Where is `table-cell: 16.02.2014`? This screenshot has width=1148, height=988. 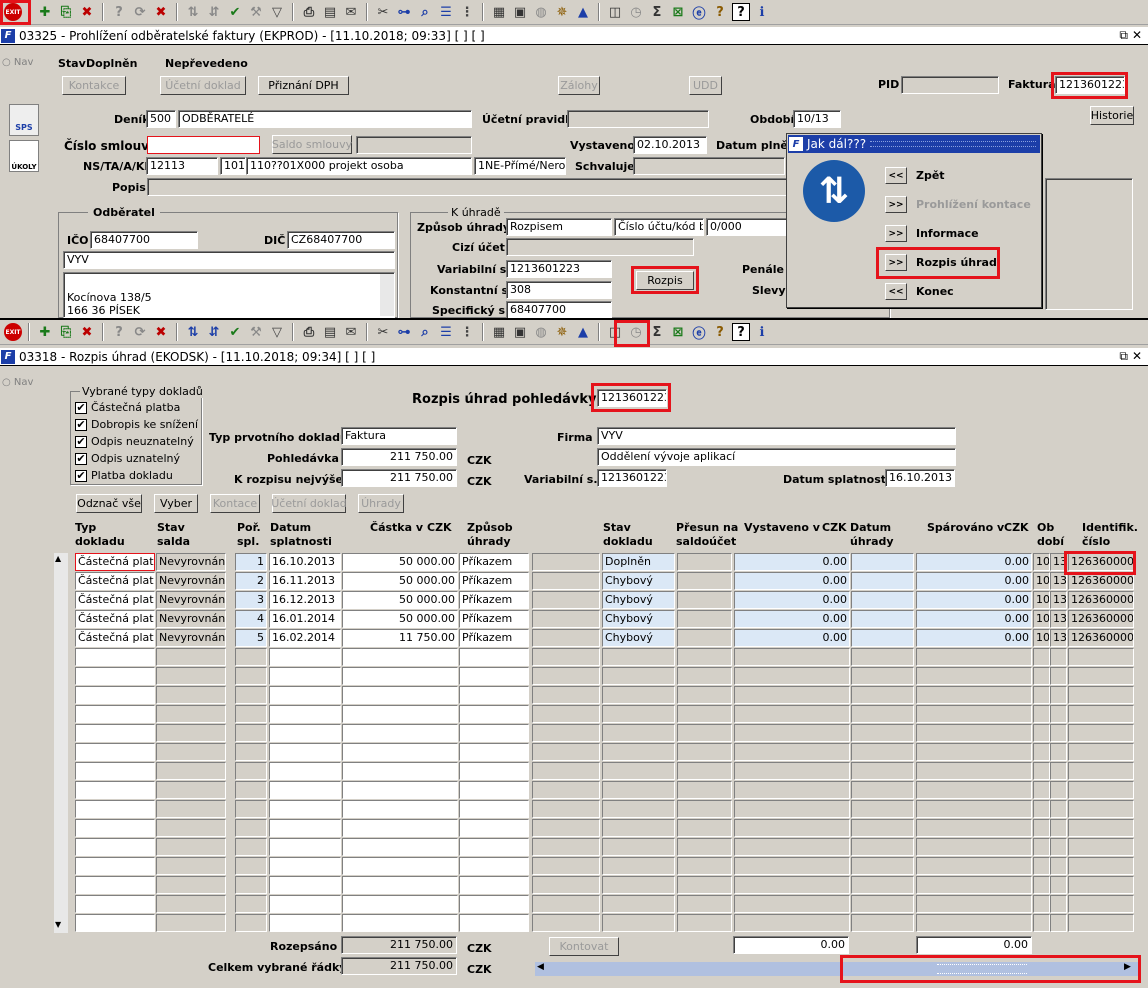 table-cell: 16.02.2014 is located at coordinates (305, 638).